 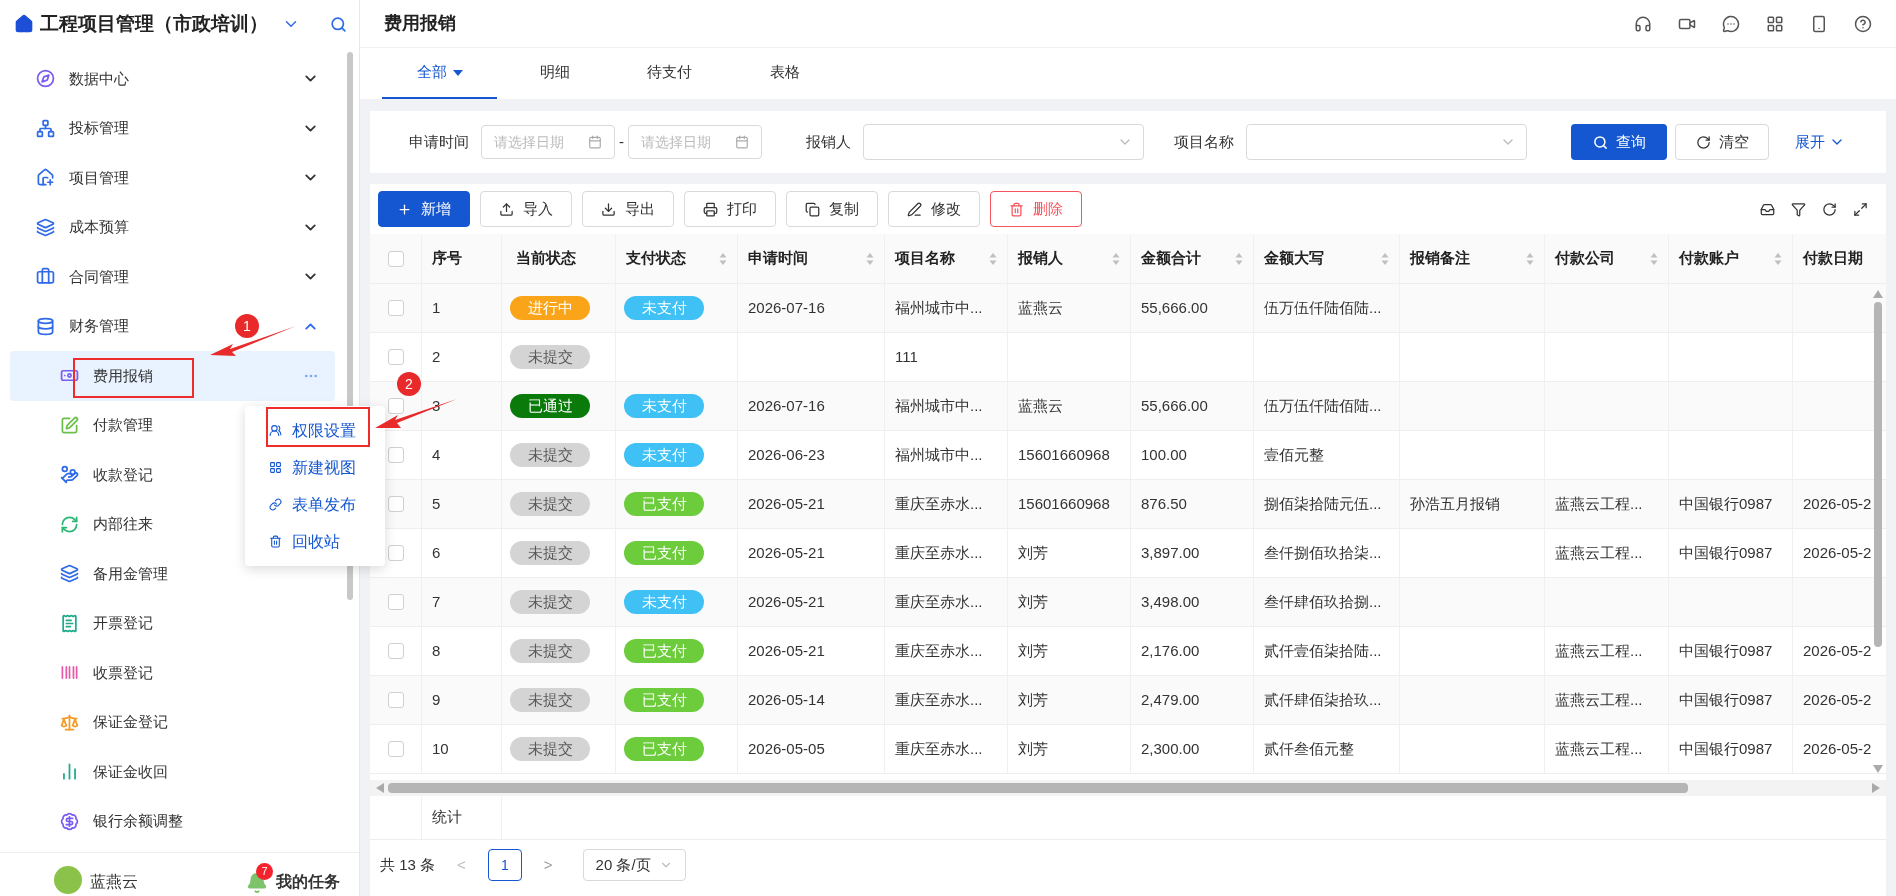 What do you see at coordinates (1386, 142) in the screenshot?
I see `project-select` at bounding box center [1386, 142].